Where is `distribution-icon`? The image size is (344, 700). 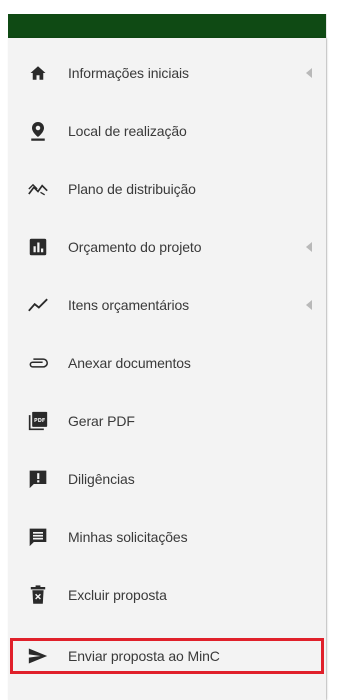
distribution-icon is located at coordinates (38, 189).